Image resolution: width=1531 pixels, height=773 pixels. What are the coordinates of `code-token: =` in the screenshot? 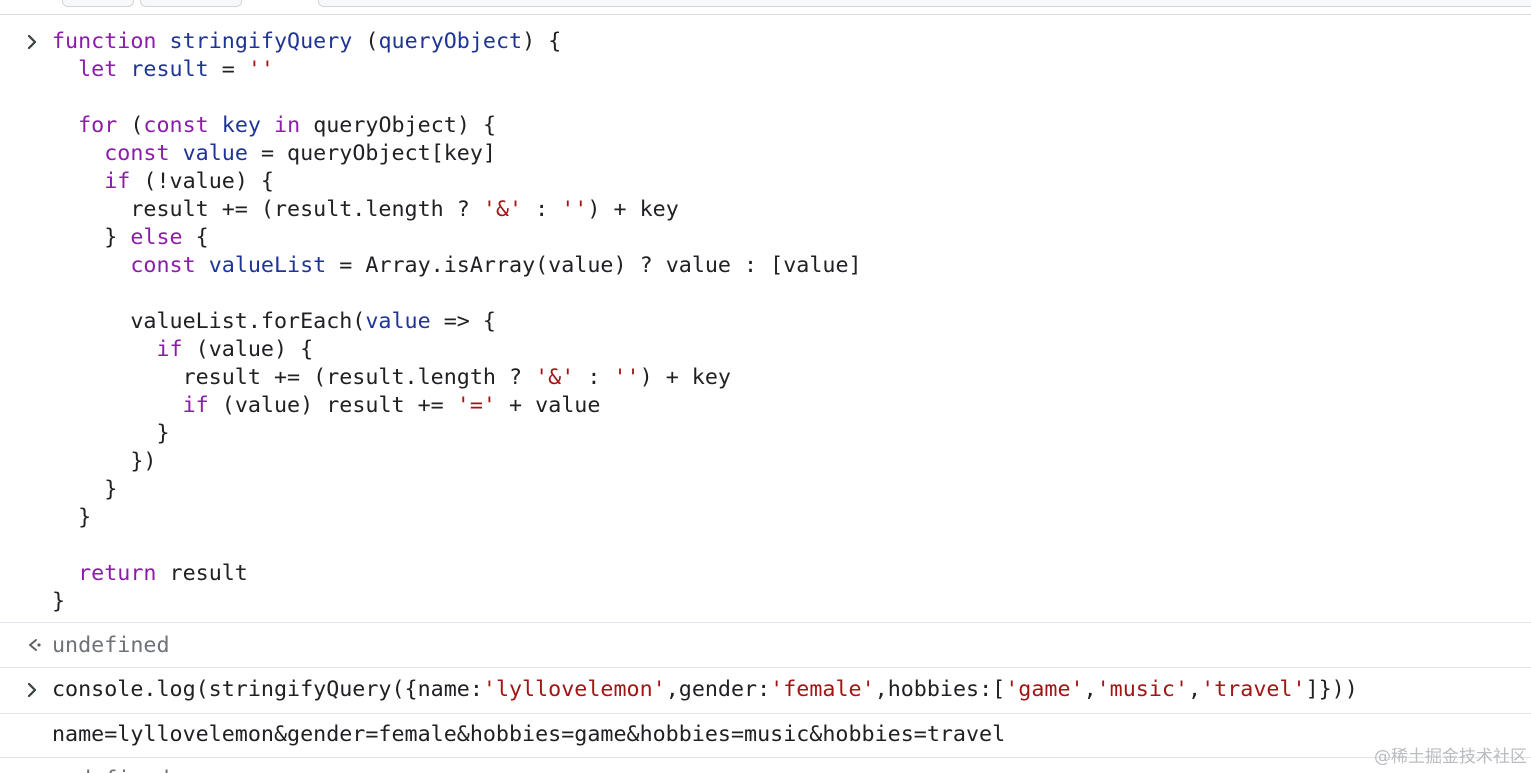 It's located at (228, 69).